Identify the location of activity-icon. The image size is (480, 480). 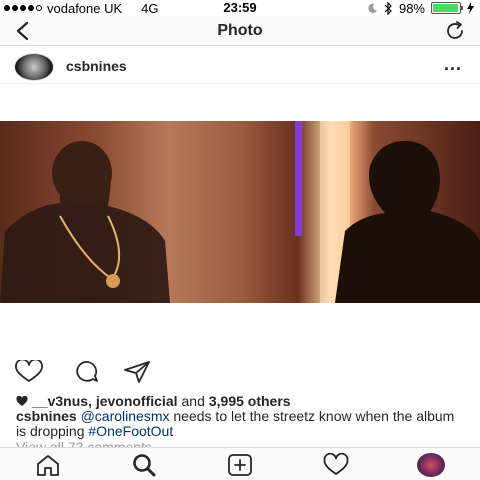
(336, 465).